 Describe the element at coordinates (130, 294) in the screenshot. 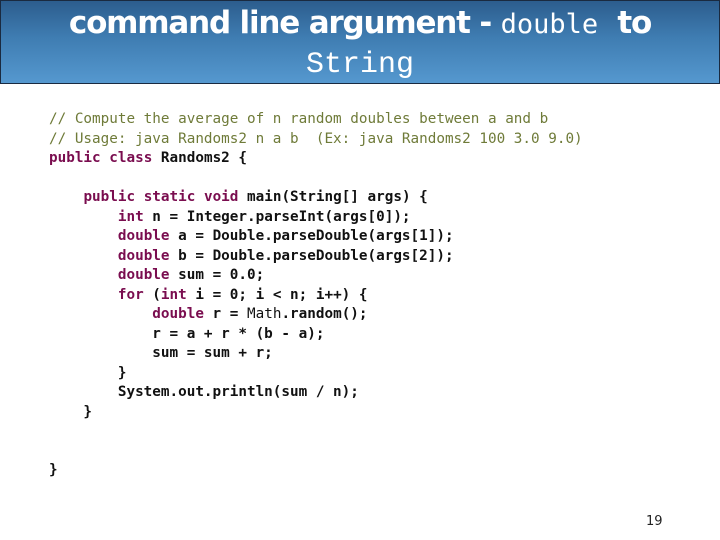

I see `code-keyword: for` at that location.